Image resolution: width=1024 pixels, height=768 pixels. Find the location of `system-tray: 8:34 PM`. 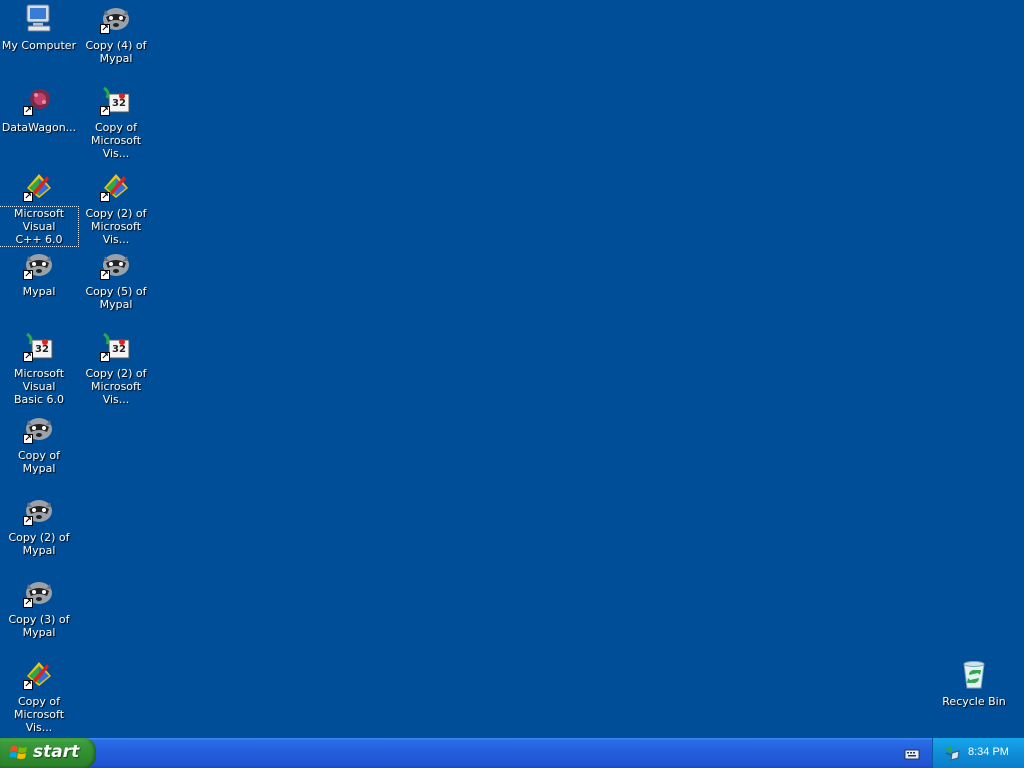

system-tray: 8:34 PM is located at coordinates (978, 753).